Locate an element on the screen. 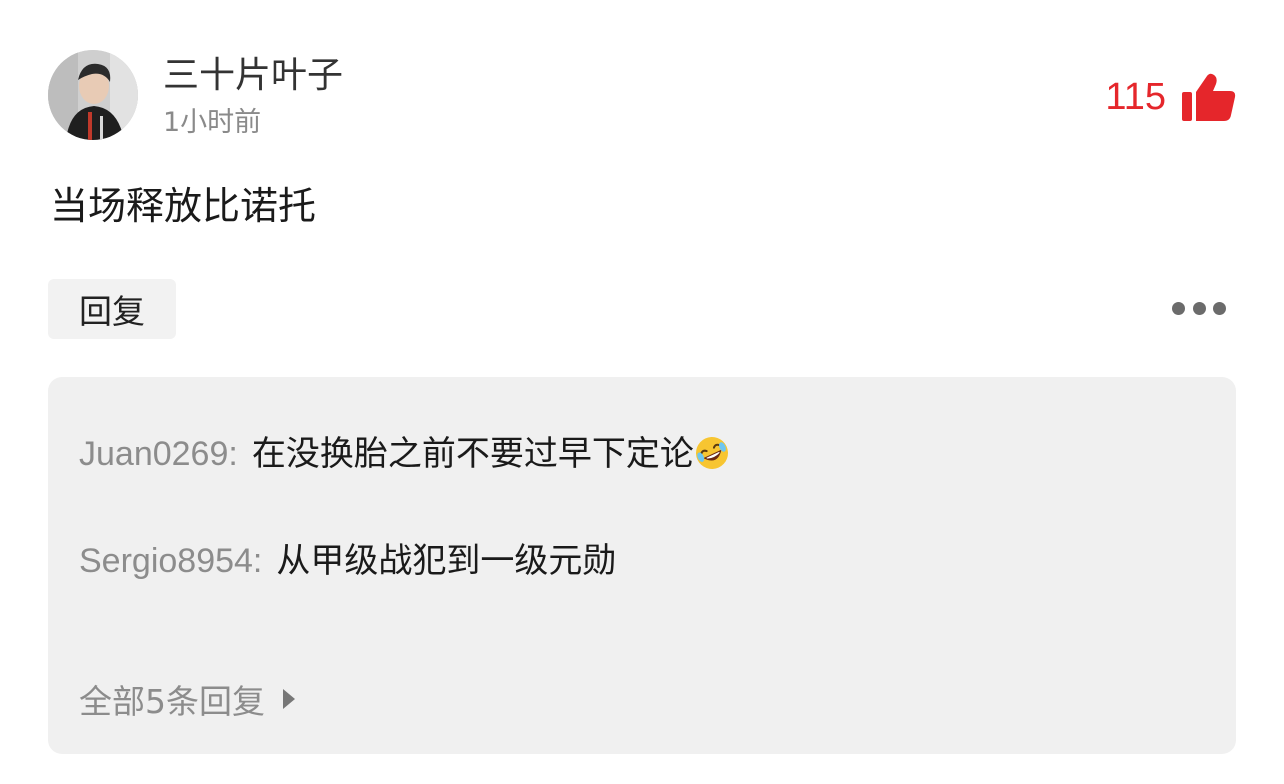 This screenshot has height=784, width=1284. rolling-on-floor-laughing-emoji-icon is located at coordinates (711, 453).